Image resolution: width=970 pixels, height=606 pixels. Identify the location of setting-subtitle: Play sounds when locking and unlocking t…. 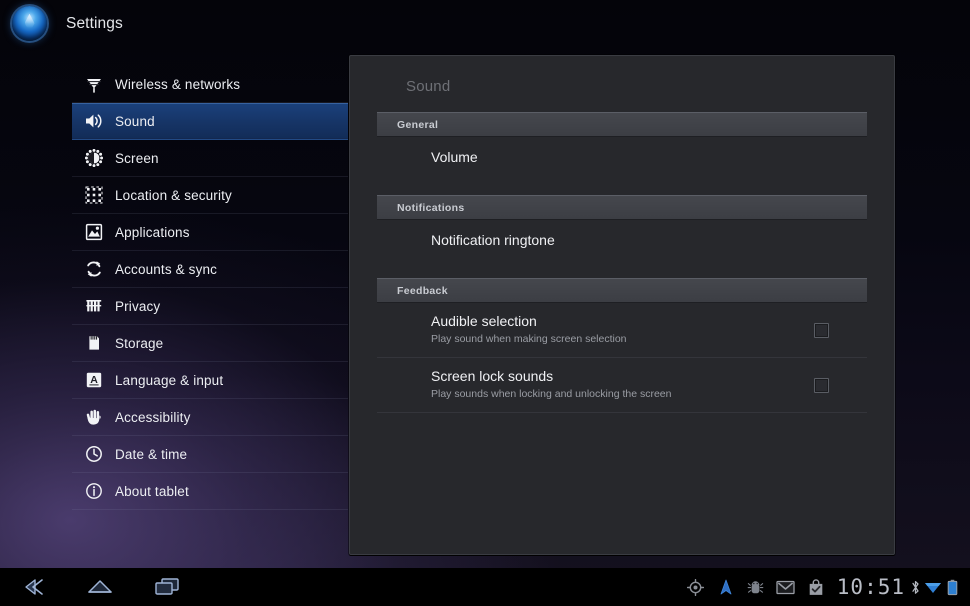
(551, 394).